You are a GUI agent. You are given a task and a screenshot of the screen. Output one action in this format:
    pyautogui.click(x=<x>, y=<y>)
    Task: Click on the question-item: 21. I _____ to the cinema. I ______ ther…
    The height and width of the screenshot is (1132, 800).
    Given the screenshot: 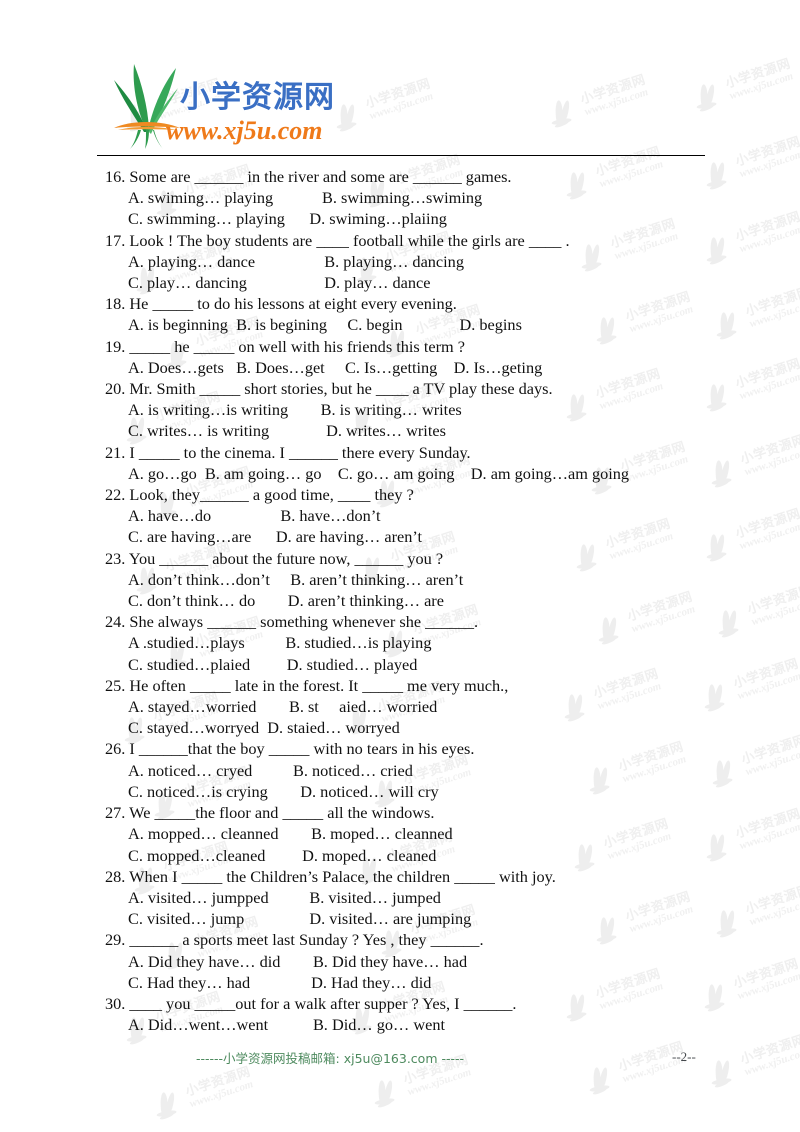 What is the action you would take?
    pyautogui.click(x=417, y=463)
    